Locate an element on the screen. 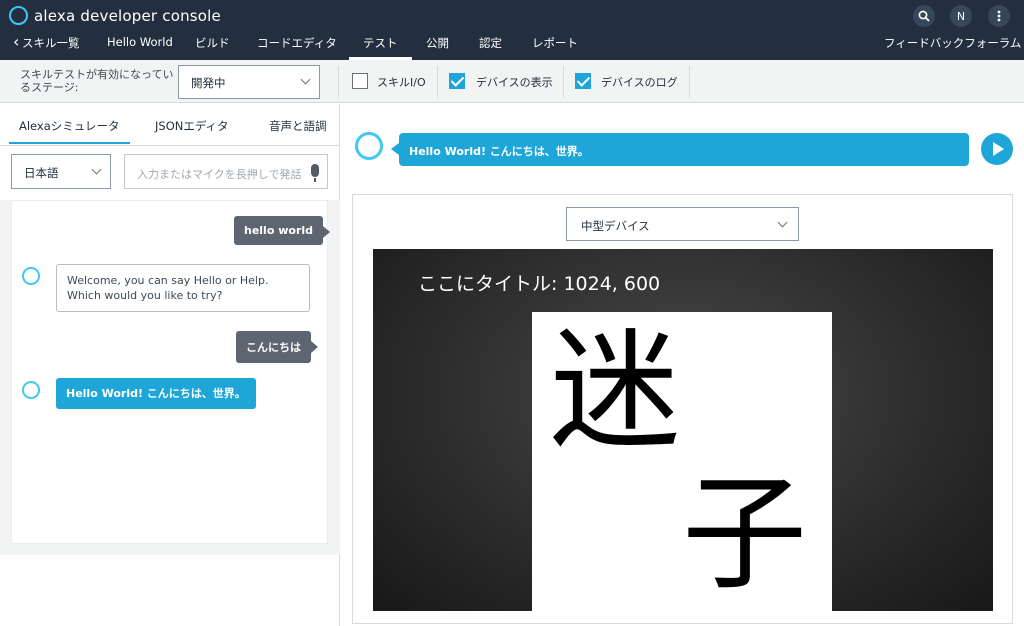  device-display-label: デバイスの表示 is located at coordinates (514, 82).